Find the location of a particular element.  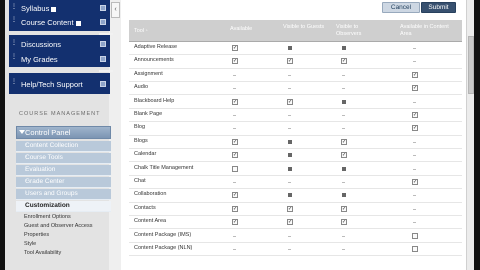

table-row: Chat ✓ is located at coordinates (295, 183).